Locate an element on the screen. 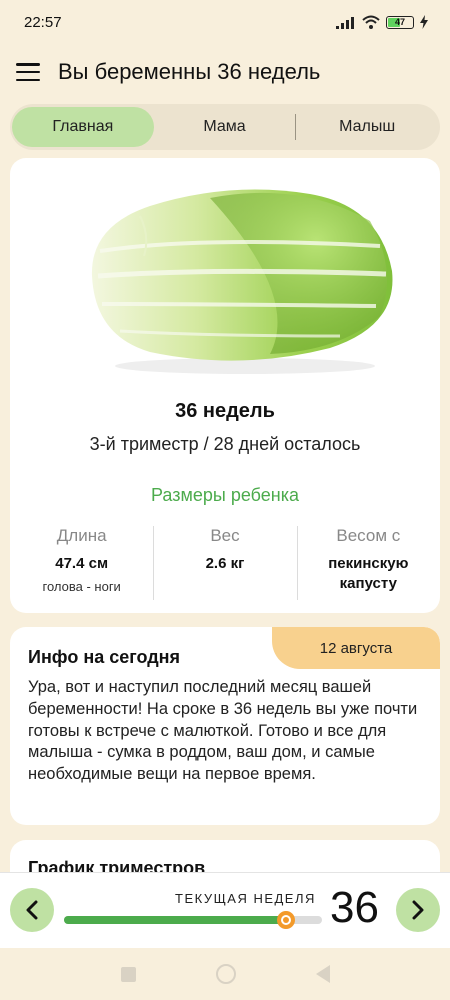 The width and height of the screenshot is (450, 1000). wifi-icon is located at coordinates (371, 22).